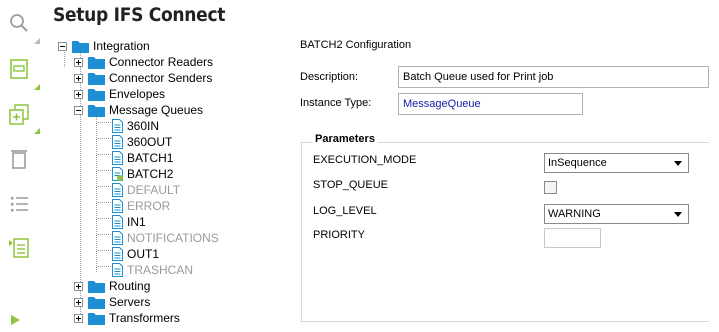  I want to click on log-level-value: WARNING, so click(574, 214).